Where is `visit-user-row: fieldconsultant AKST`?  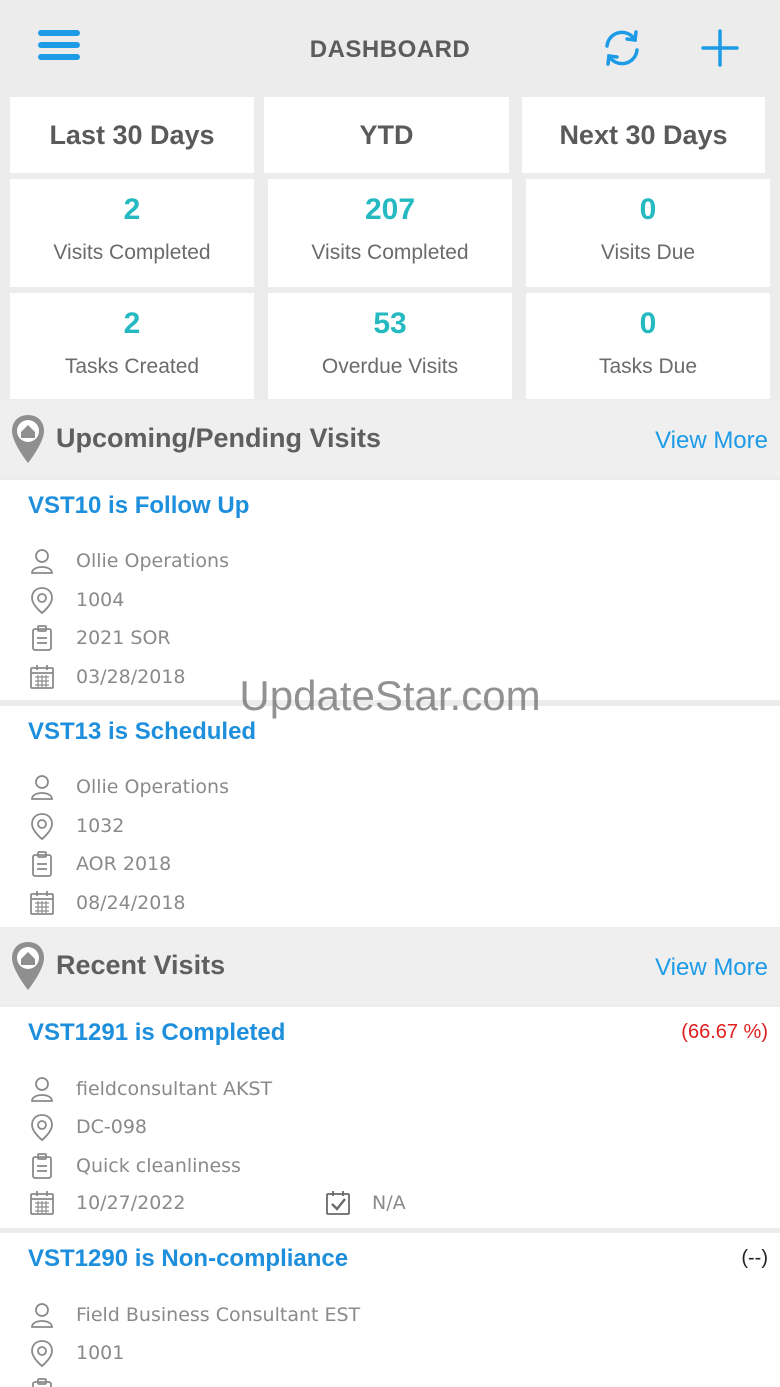
visit-user-row: fieldconsultant AKST is located at coordinates (150, 1089).